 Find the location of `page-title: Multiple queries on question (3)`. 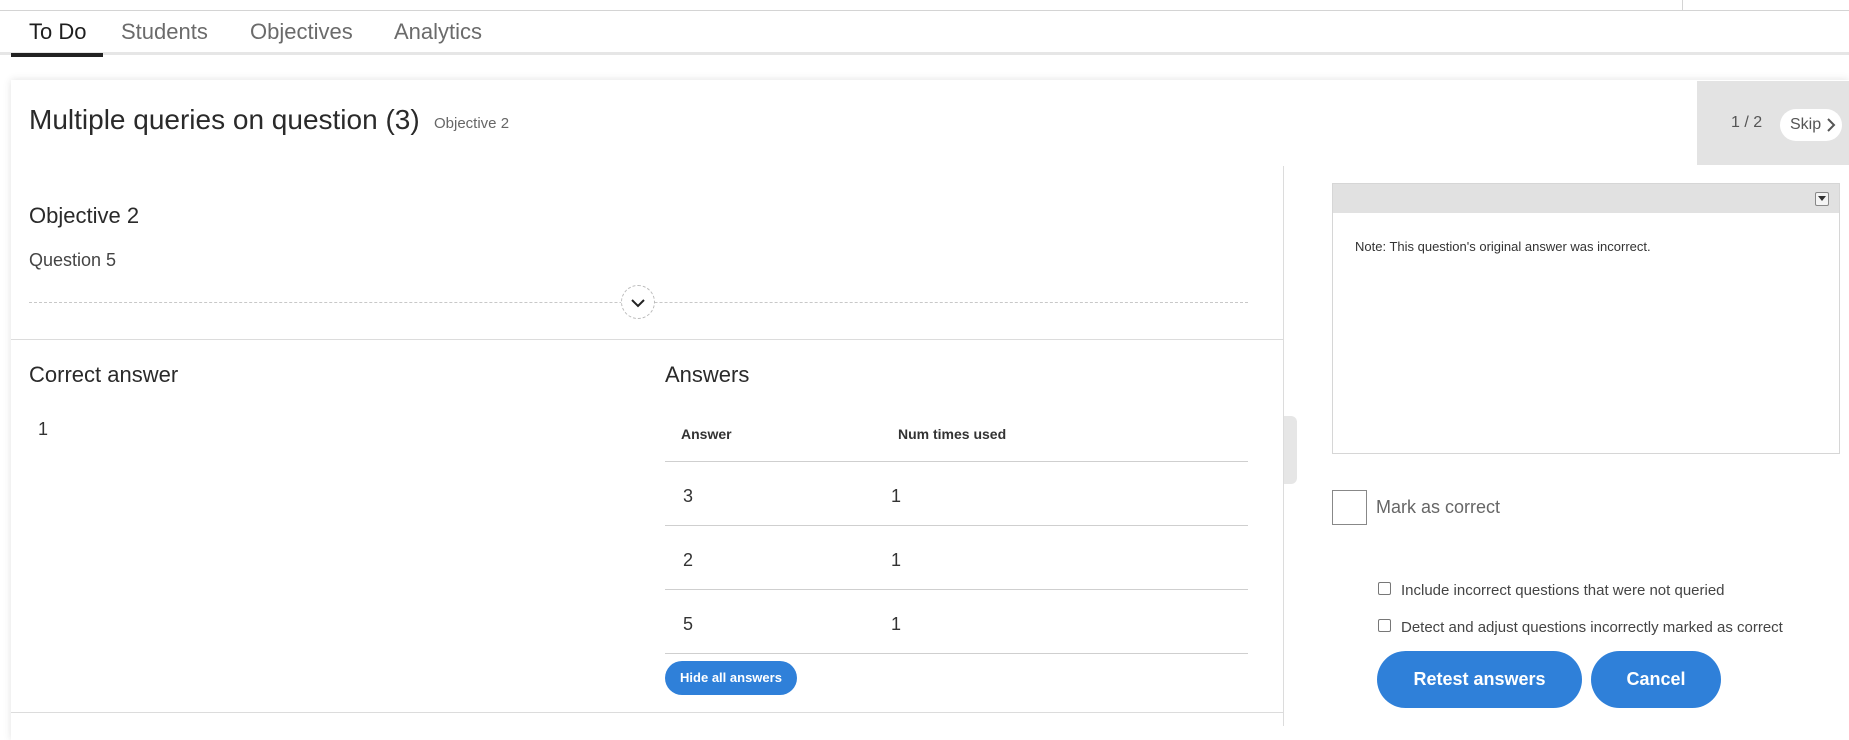

page-title: Multiple queries on question (3) is located at coordinates (224, 119).